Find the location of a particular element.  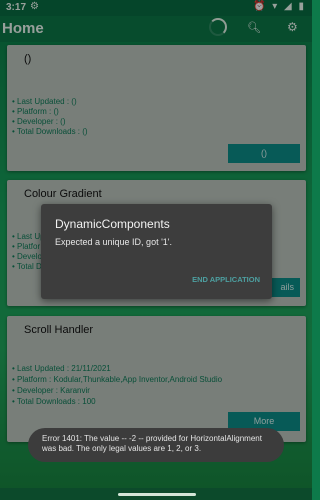

home-gesture-pill is located at coordinates (157, 494).